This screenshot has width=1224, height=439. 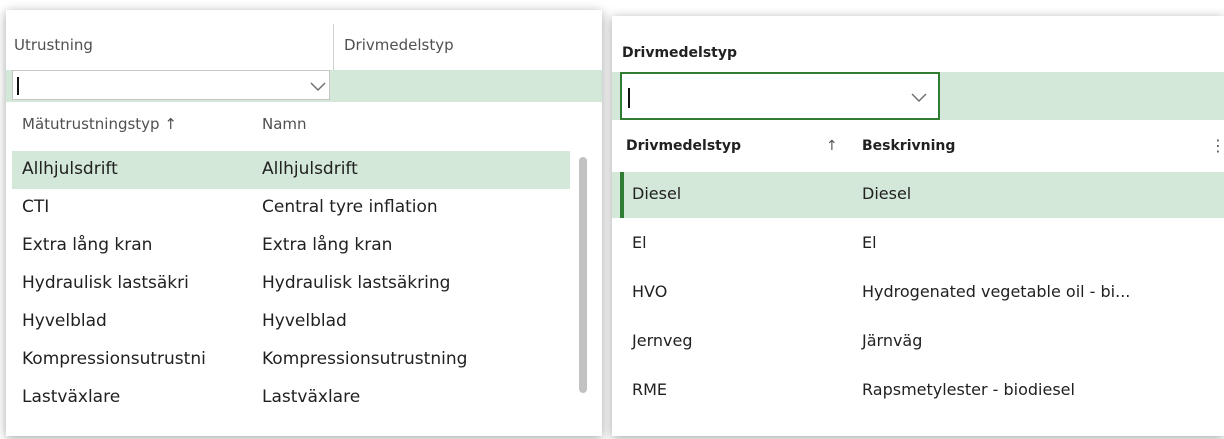 What do you see at coordinates (650, 291) in the screenshot?
I see `row-code: HVO` at bounding box center [650, 291].